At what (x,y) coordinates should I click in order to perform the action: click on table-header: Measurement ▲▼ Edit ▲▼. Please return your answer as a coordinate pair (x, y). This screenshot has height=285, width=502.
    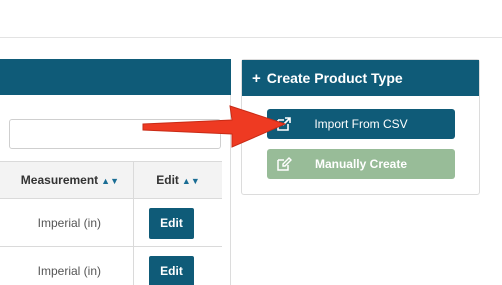
    Looking at the image, I should click on (111, 180).